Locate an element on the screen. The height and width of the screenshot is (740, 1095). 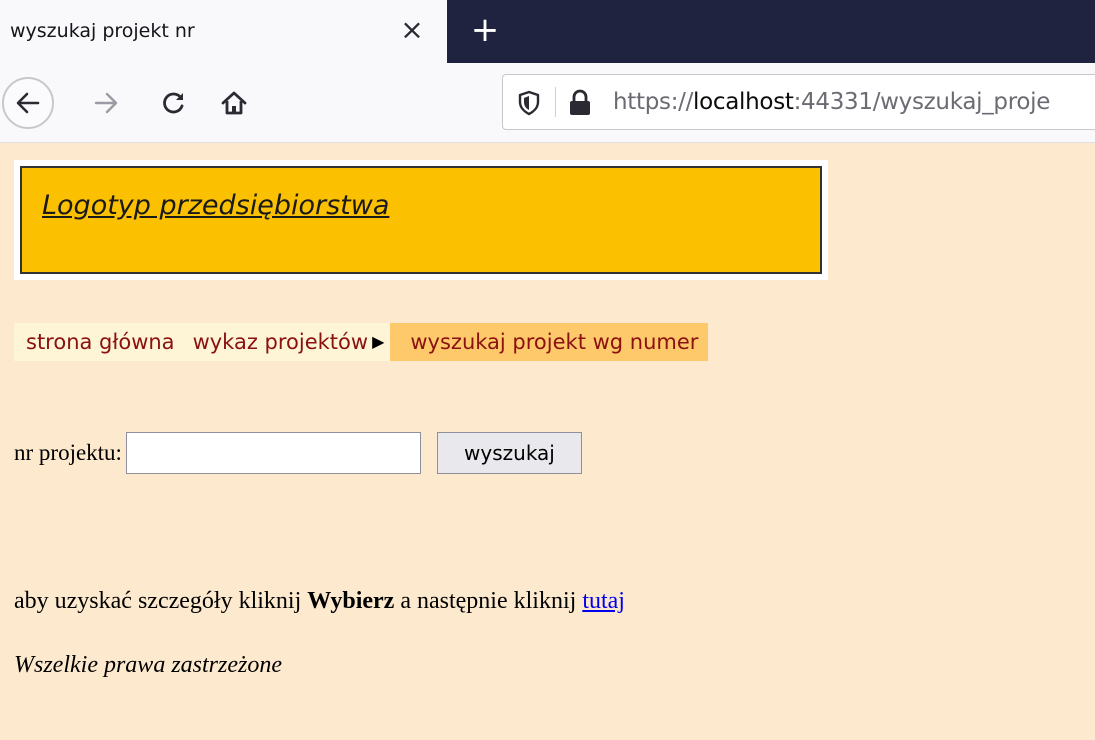
forward-button is located at coordinates (106, 103).